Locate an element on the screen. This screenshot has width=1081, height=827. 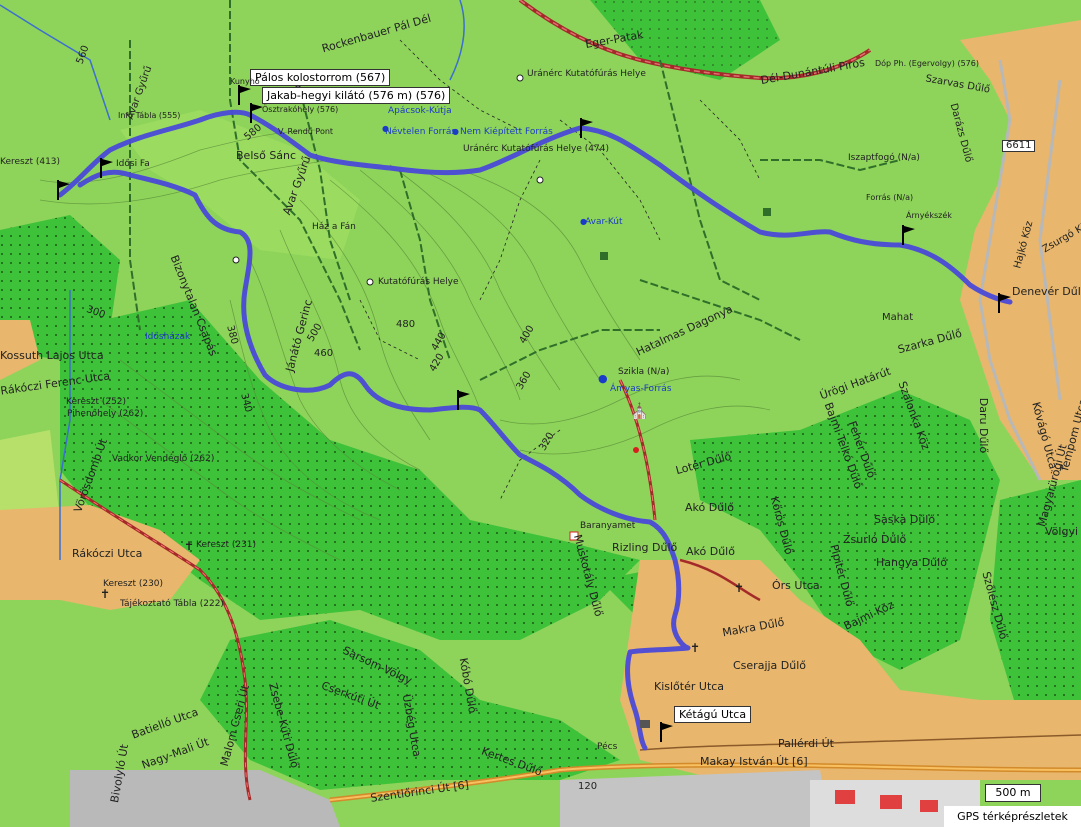
map-label: Ösztrakóhely (576) is located at coordinates (300, 109).